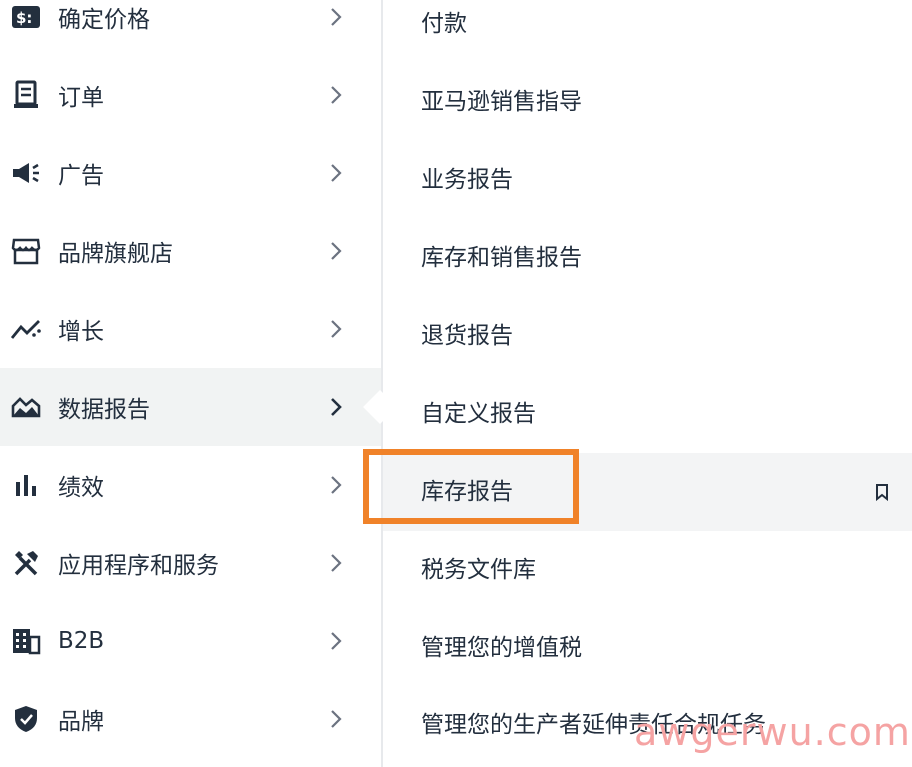  Describe the element at coordinates (647, 570) in the screenshot. I see `submenu-item-tax-document-library: 税务文件库` at that location.